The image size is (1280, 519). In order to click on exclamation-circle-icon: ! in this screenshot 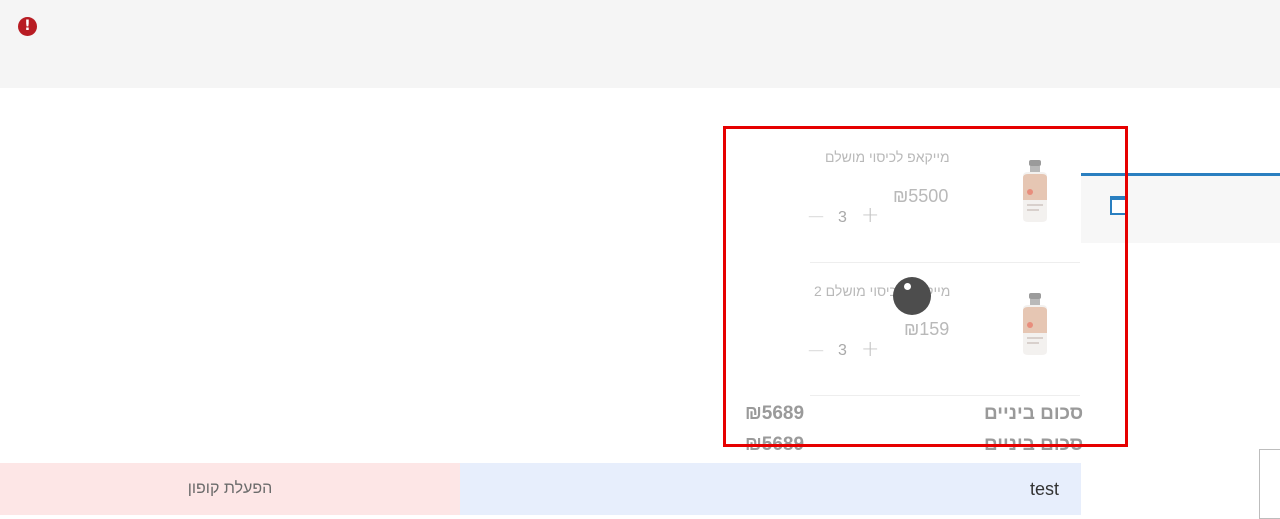, I will do `click(27, 26)`.